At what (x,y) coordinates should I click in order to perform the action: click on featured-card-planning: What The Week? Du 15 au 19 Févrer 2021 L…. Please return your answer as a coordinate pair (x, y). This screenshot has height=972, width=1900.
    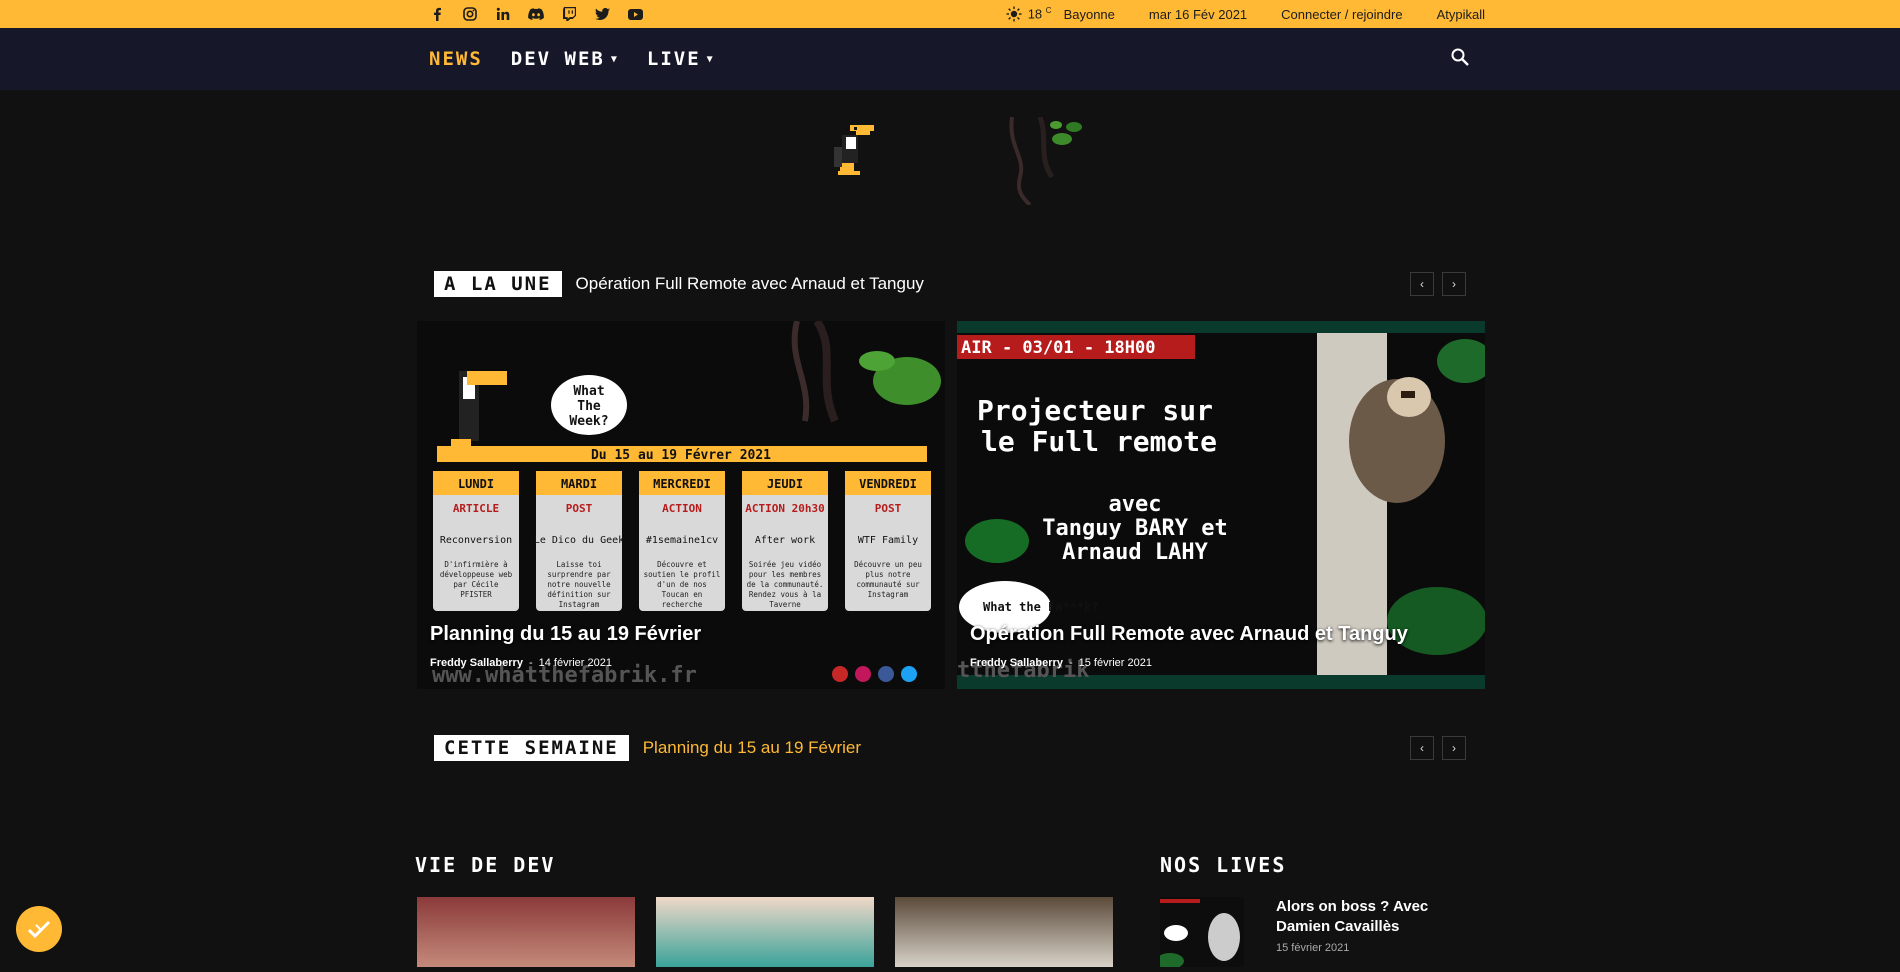
    Looking at the image, I should click on (681, 505).